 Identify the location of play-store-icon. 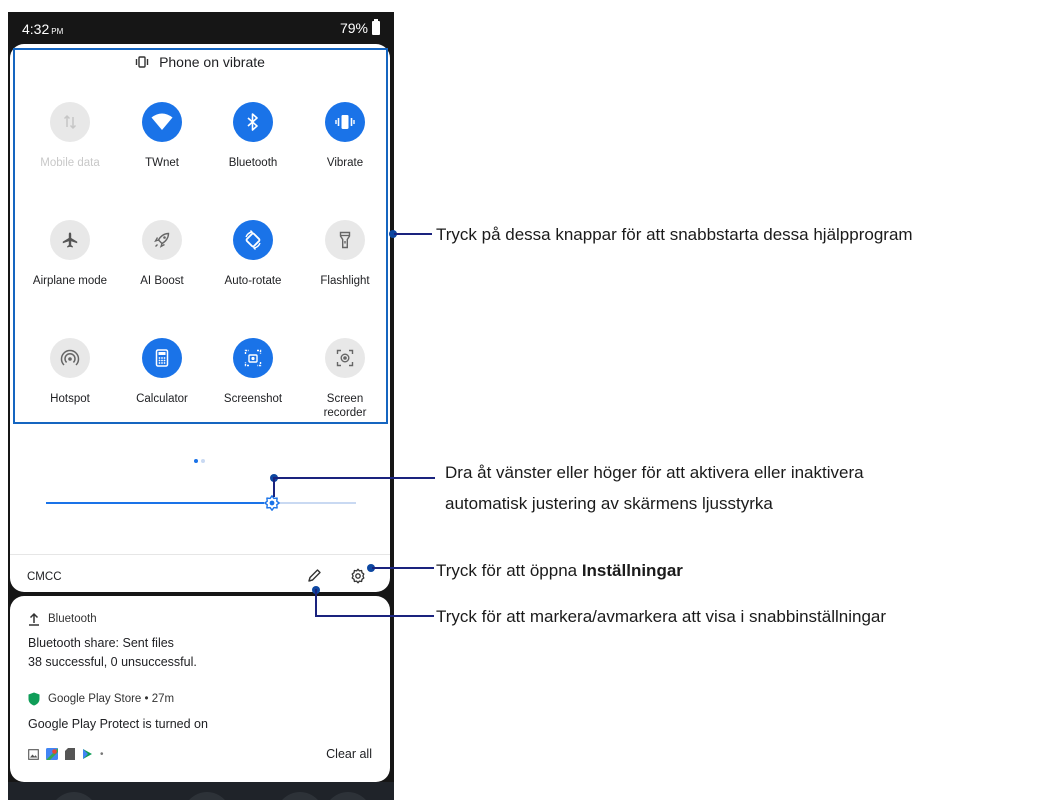
(87, 754).